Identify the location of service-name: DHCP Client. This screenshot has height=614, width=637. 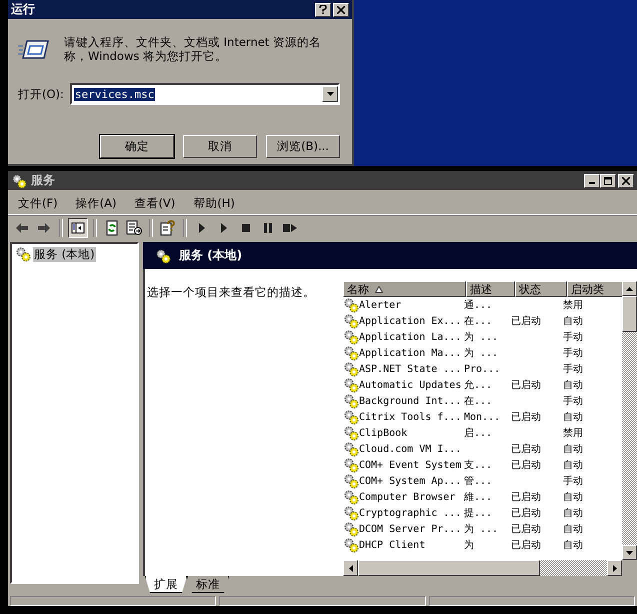
(392, 545).